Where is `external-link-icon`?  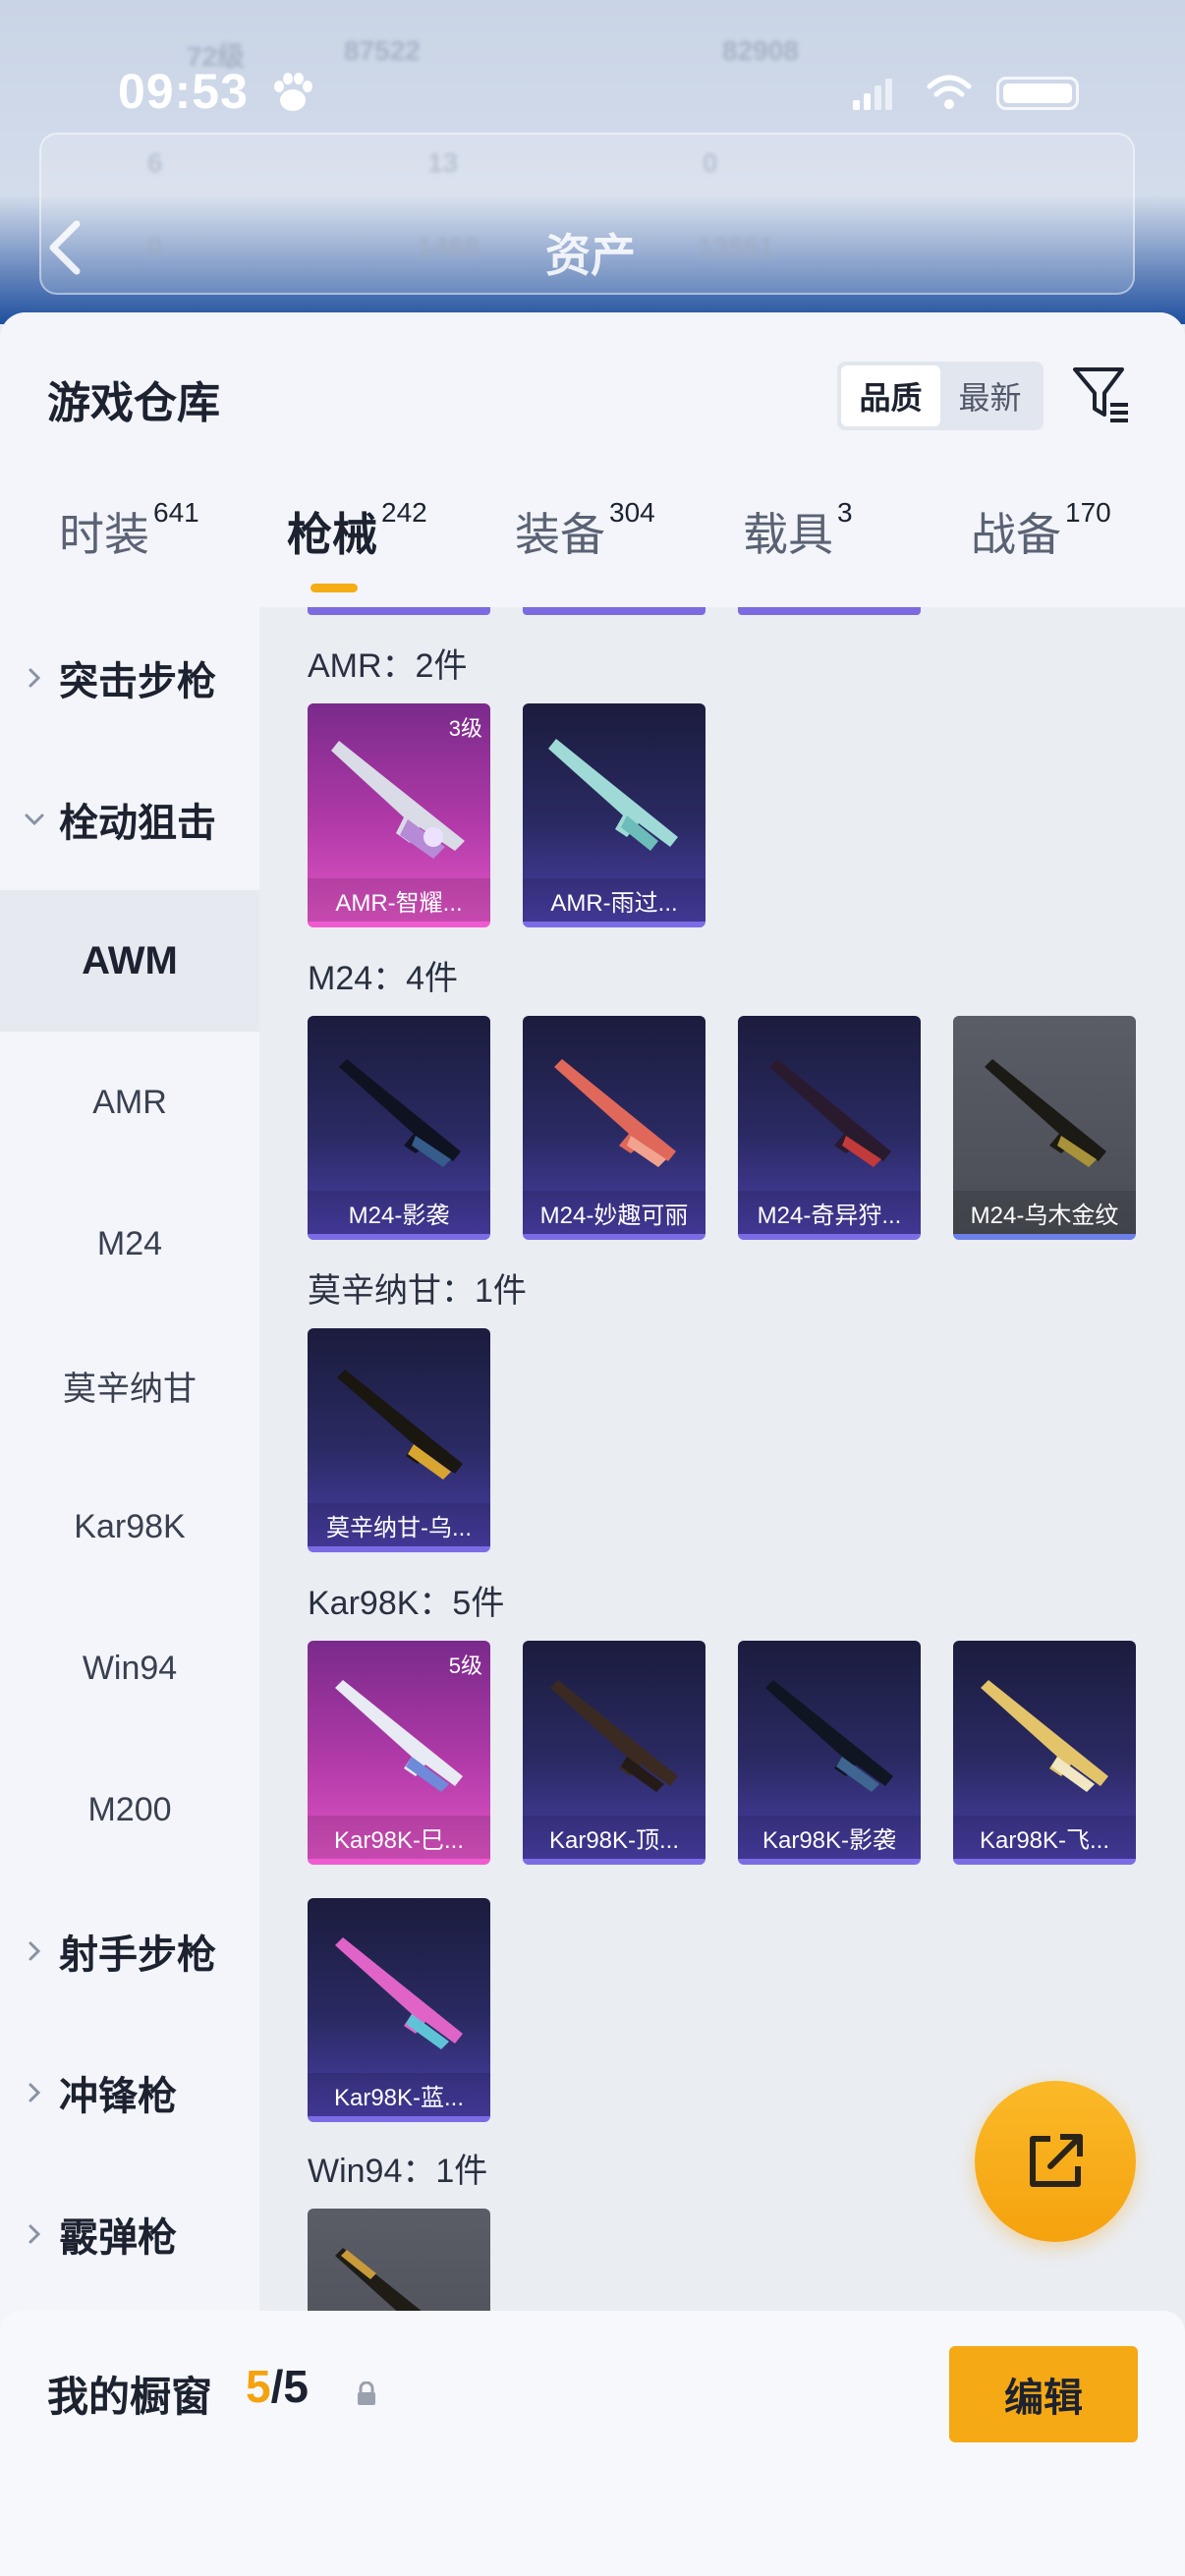
external-link-icon is located at coordinates (1057, 2160).